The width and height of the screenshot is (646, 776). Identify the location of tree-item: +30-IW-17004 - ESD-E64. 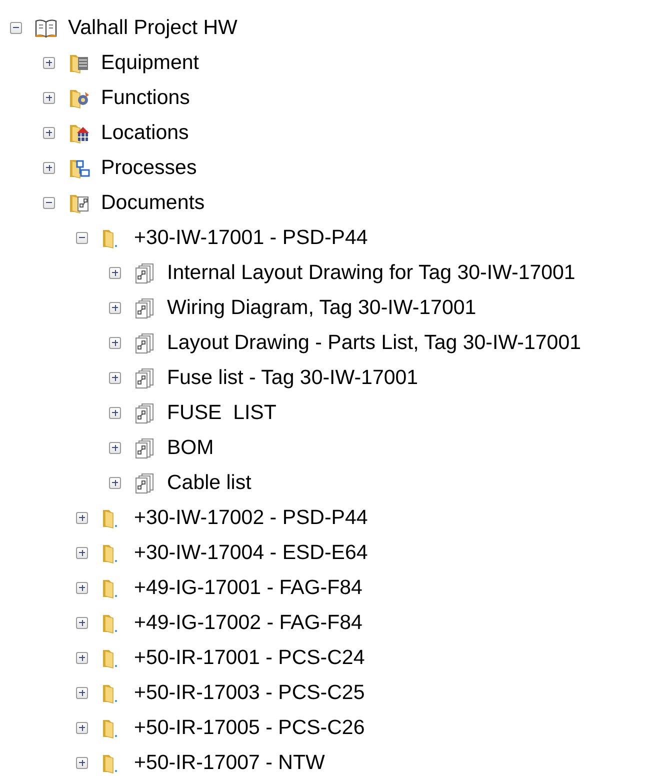
(251, 553).